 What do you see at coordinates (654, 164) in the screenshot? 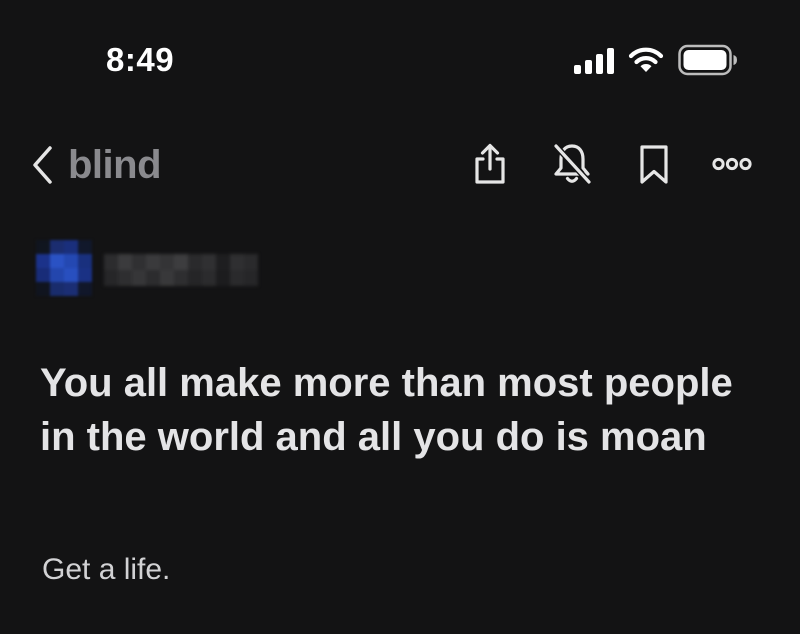
I see `bookmark-icon` at bounding box center [654, 164].